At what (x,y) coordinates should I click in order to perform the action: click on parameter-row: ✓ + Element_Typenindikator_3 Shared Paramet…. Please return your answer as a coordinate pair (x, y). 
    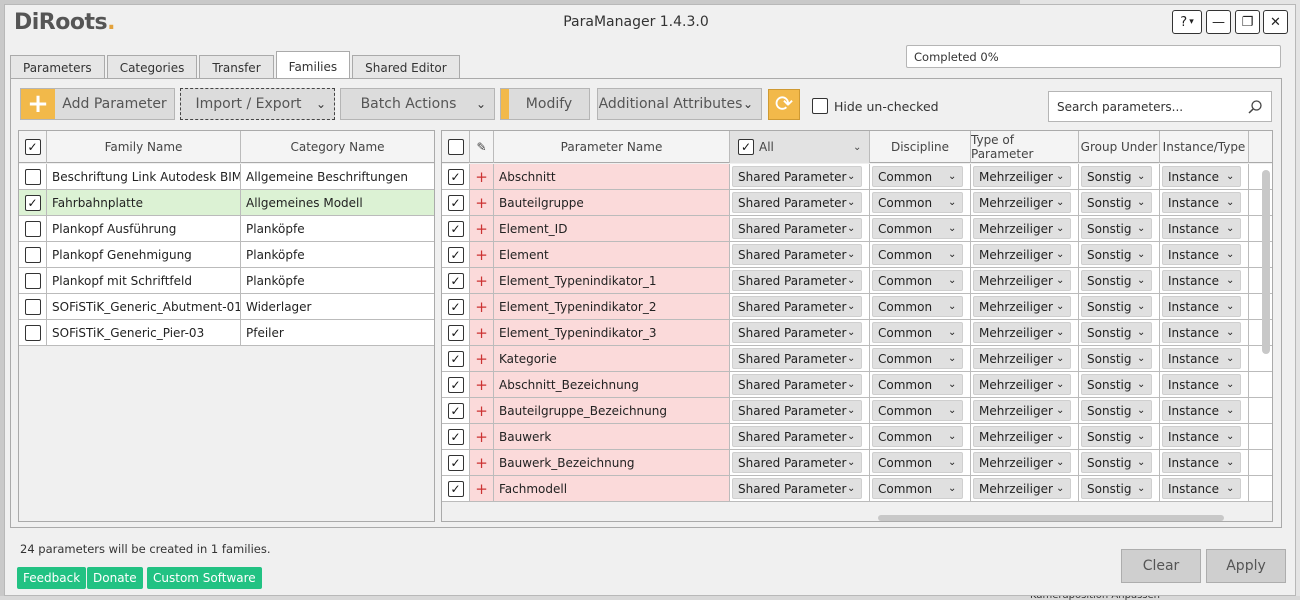
    Looking at the image, I should click on (857, 333).